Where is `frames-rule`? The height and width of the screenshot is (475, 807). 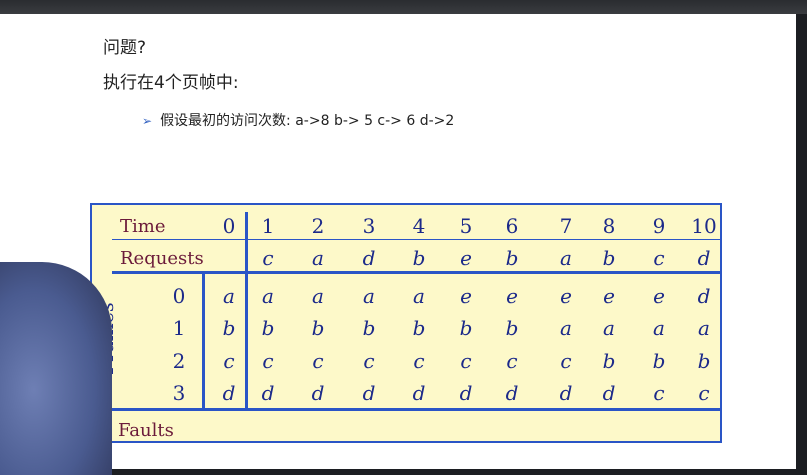 frames-rule is located at coordinates (416, 409).